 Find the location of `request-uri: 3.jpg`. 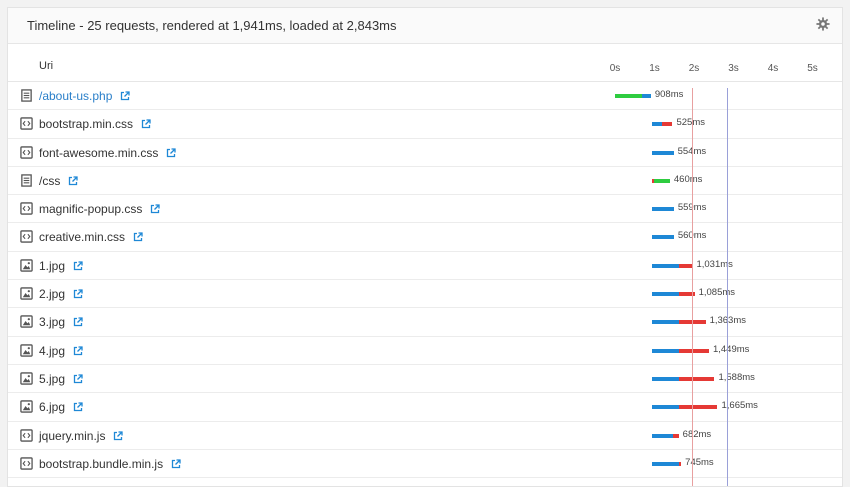

request-uri: 3.jpg is located at coordinates (61, 322).